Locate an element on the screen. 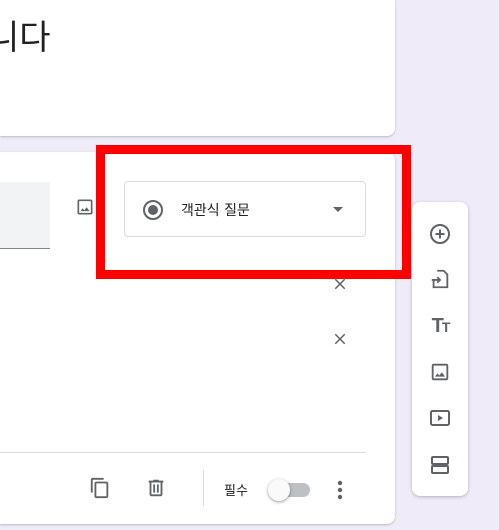 This screenshot has width=499, height=530. footer-vertical-divider is located at coordinates (203, 488).